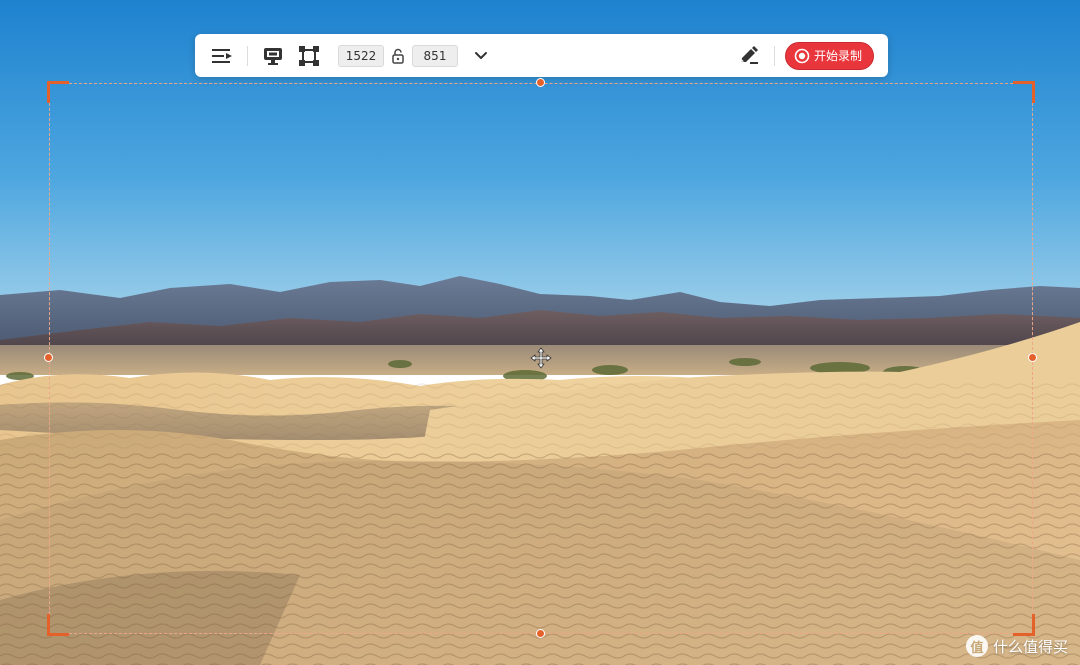 The width and height of the screenshot is (1080, 665). I want to click on screen-capture-icon, so click(273, 56).